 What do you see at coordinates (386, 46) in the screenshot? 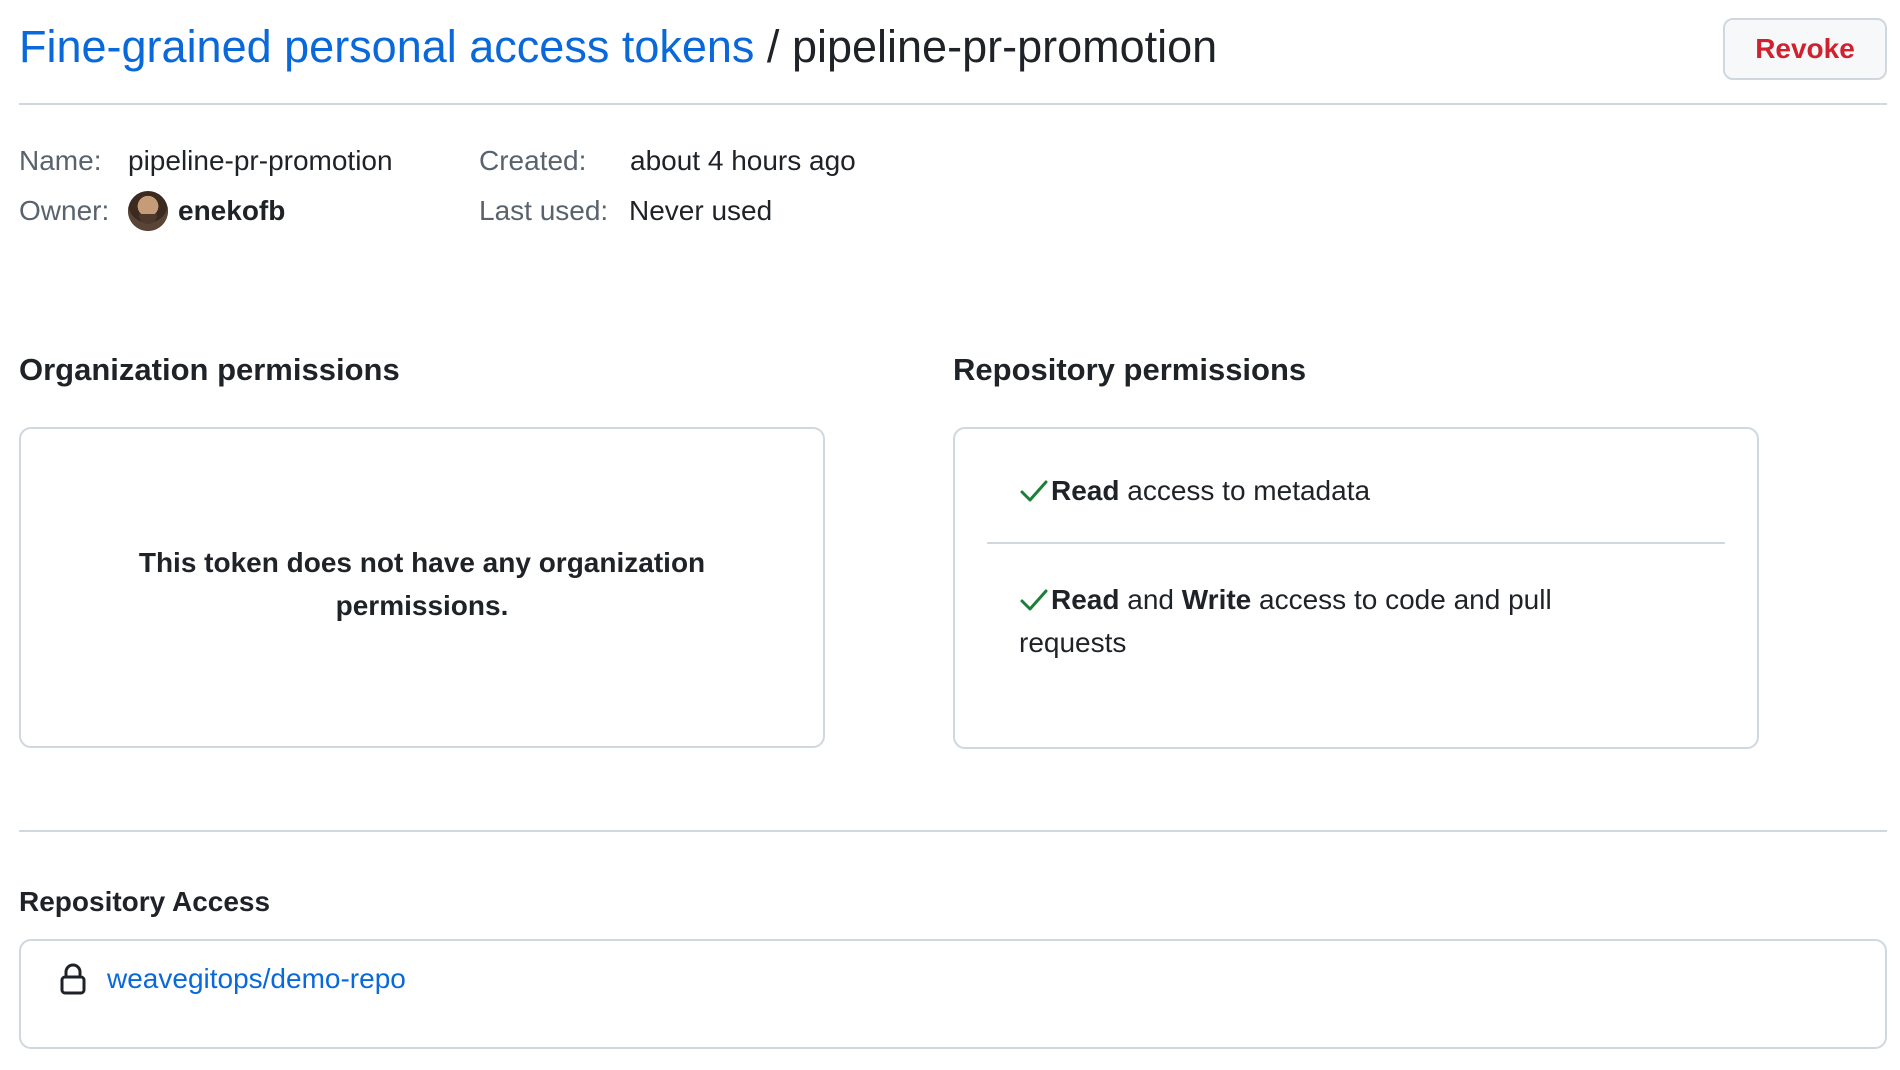
I see `breadcrumb-link: Fine-grained personal access tokens` at bounding box center [386, 46].